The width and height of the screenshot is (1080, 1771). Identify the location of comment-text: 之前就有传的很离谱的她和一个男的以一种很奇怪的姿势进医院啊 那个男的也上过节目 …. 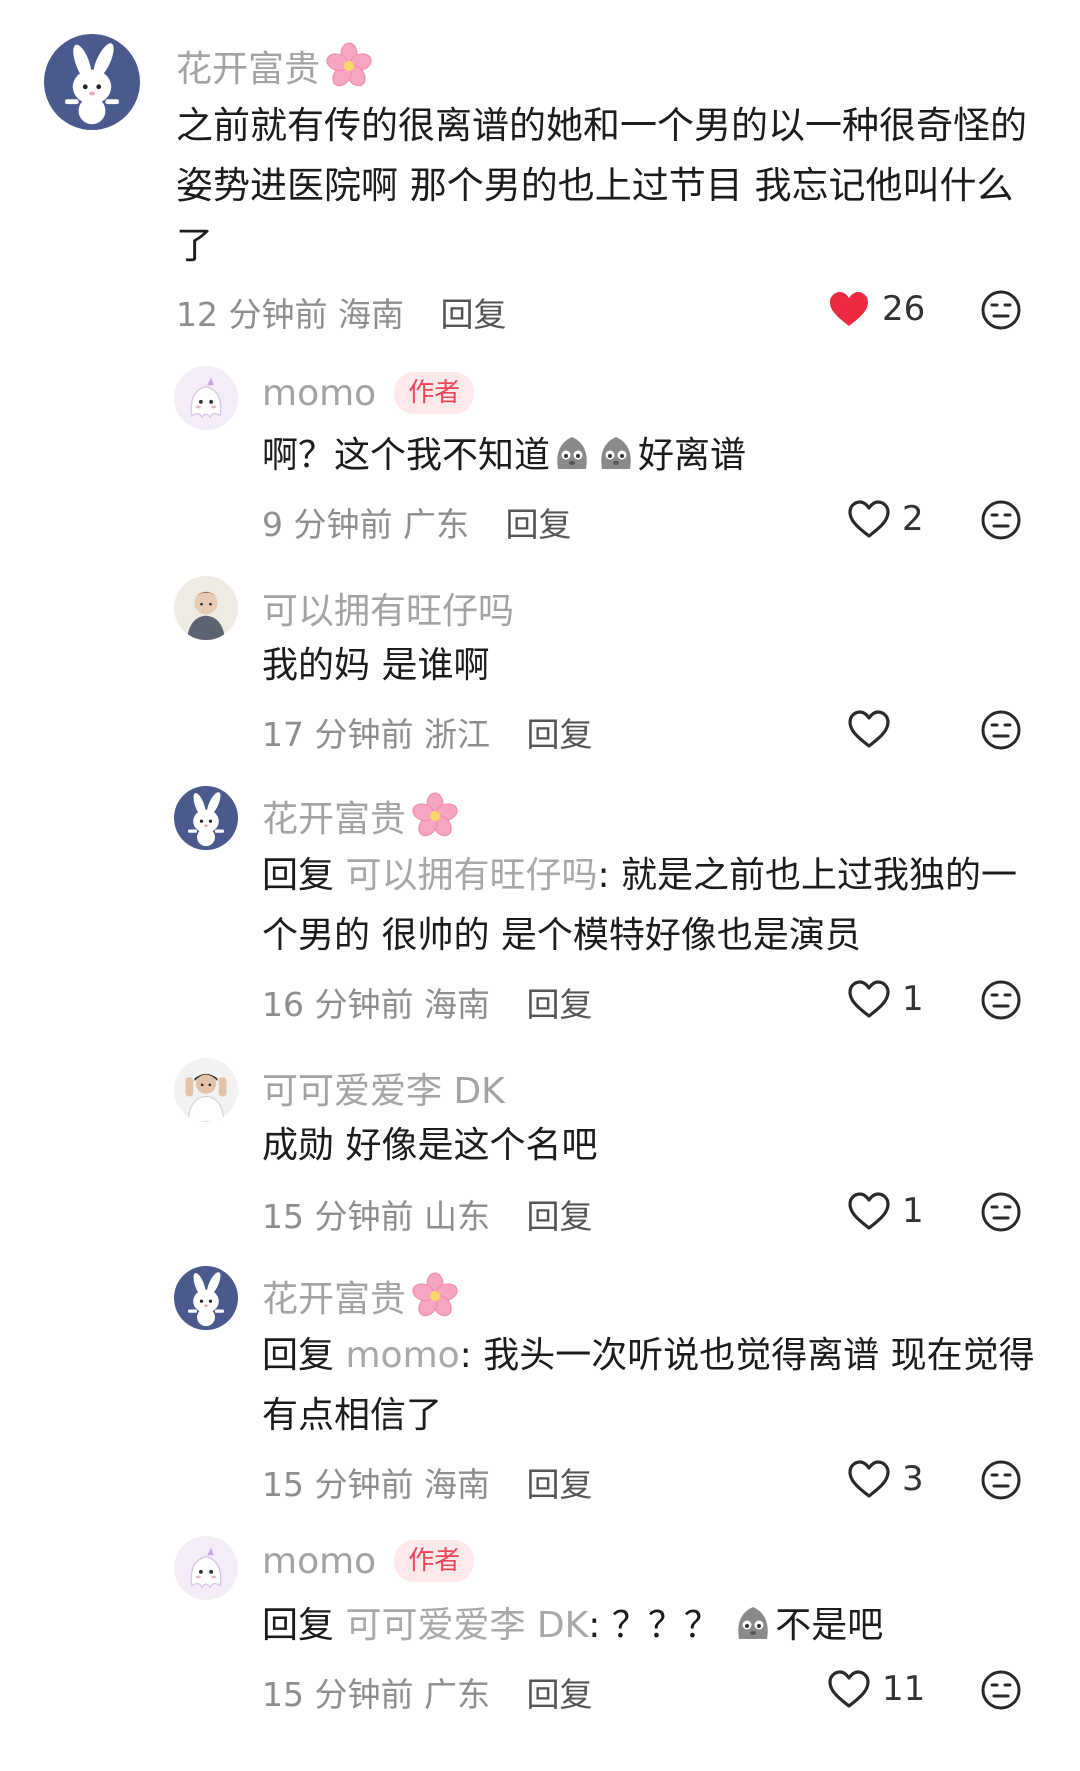
(601, 185).